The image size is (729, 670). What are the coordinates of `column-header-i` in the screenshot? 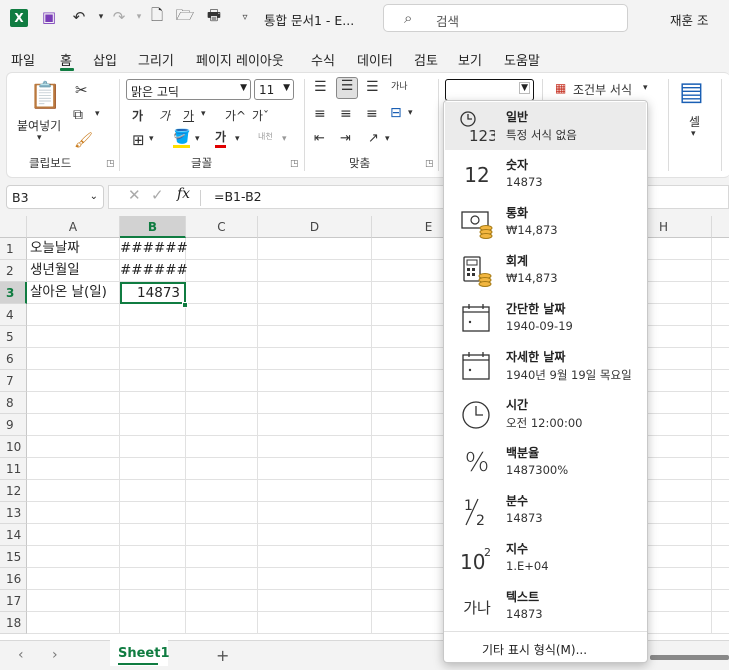 It's located at (720, 227).